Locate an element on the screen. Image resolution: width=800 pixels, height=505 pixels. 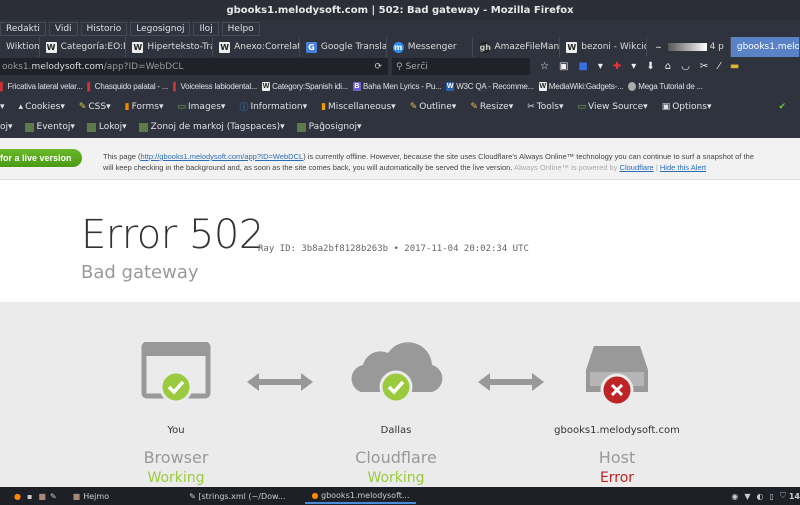
menu-view: Vidi is located at coordinates (63, 28).